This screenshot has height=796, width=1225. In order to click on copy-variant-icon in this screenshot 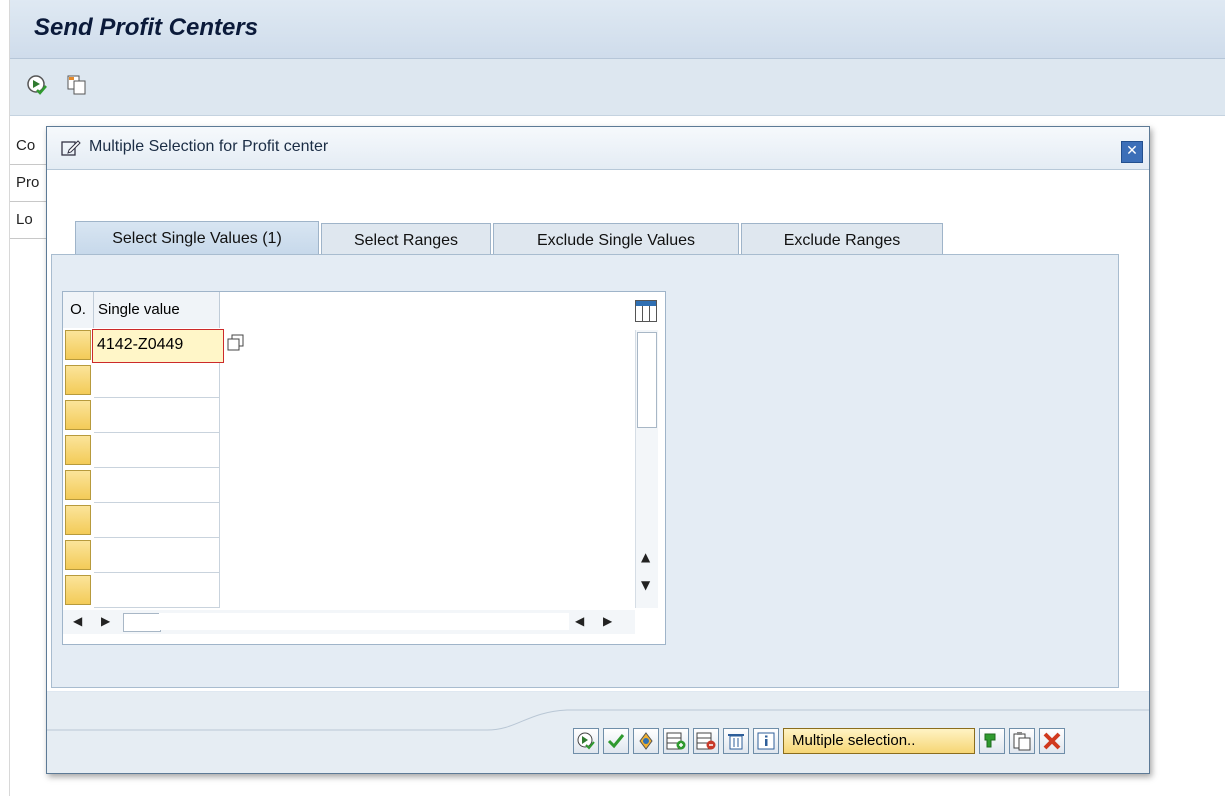, I will do `click(77, 85)`.